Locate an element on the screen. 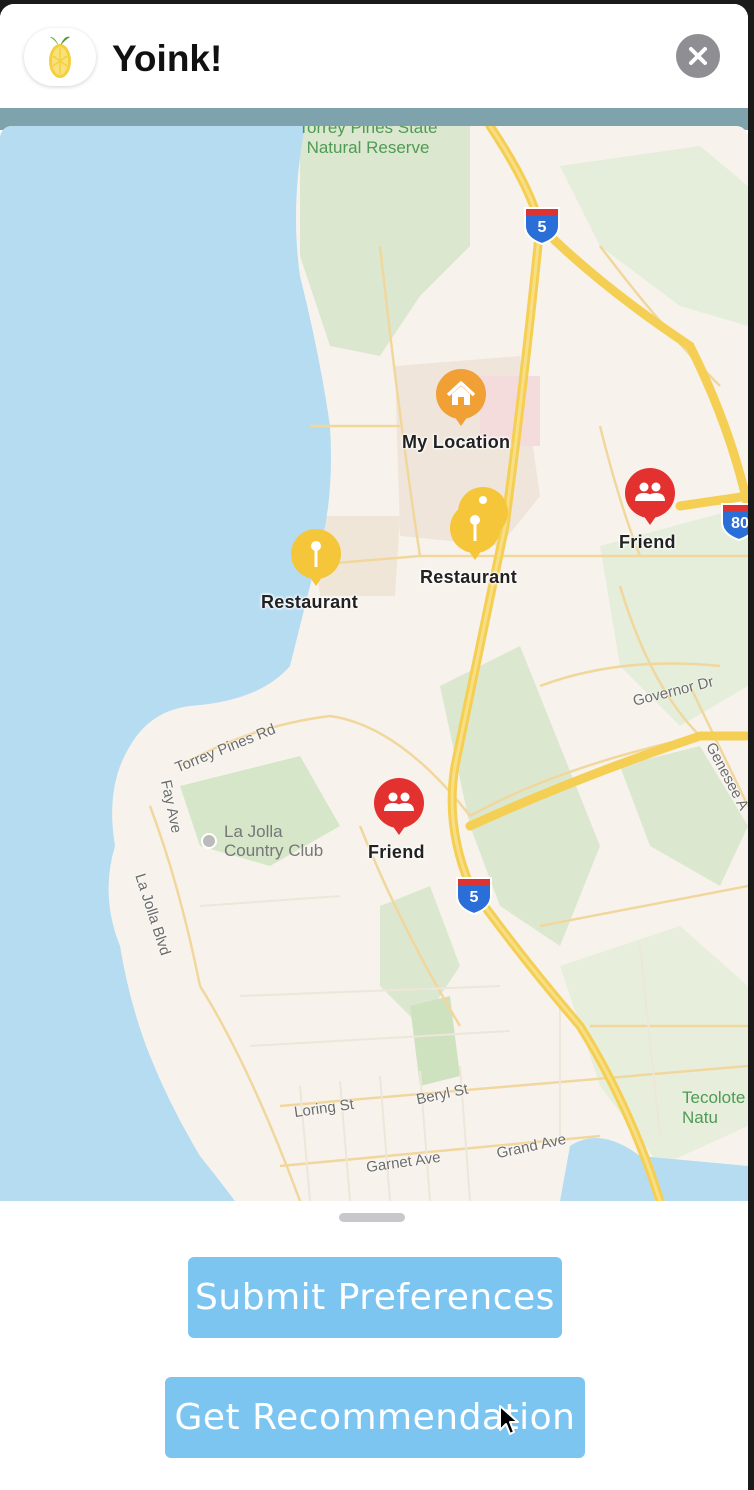 The image size is (754, 1490). app-title: Yoink! is located at coordinates (167, 58).